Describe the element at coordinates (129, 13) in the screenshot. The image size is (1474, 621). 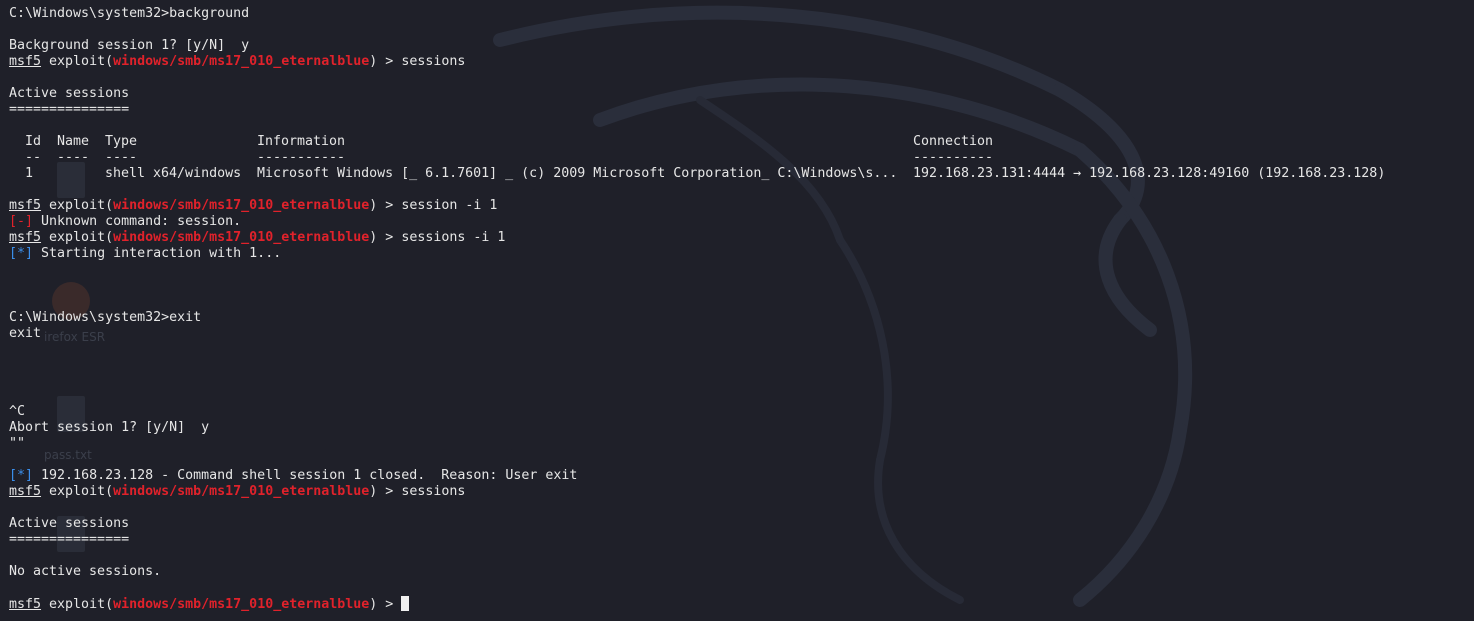
I see `output-line: C:\Windows\system32>background` at that location.